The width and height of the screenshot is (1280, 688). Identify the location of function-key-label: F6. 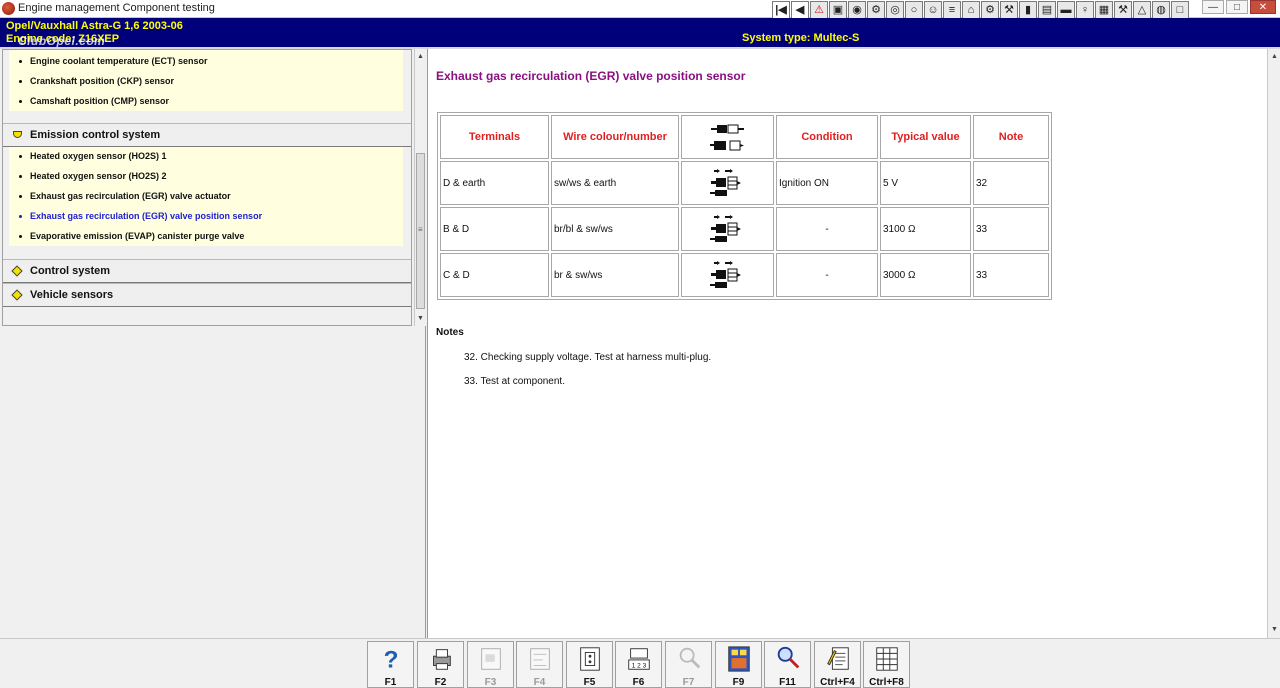
(638, 682).